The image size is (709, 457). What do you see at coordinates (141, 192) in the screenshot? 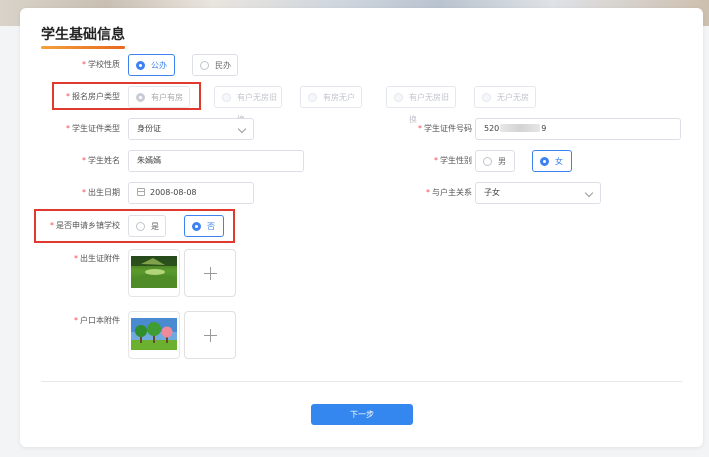
I see `calendar-icon` at bounding box center [141, 192].